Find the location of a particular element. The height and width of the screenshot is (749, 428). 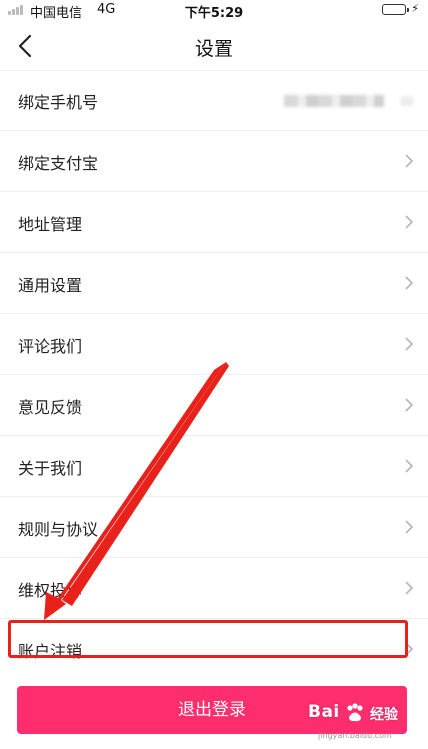

highlight-box is located at coordinates (208, 639).